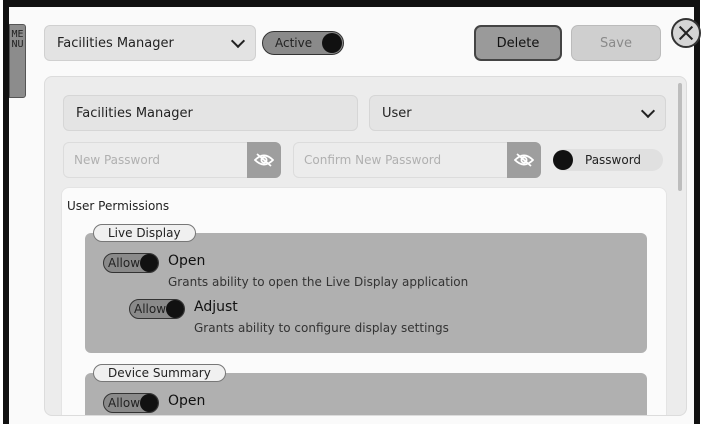 The height and width of the screenshot is (426, 702). Describe the element at coordinates (17, 61) in the screenshot. I see `menu-tab: MENU` at that location.